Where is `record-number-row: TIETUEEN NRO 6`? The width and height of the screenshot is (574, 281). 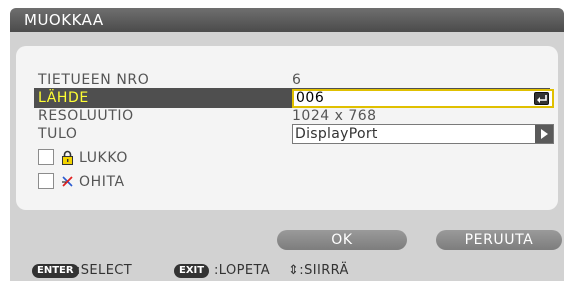
record-number-row: TIETUEEN NRO 6 is located at coordinates (292, 80).